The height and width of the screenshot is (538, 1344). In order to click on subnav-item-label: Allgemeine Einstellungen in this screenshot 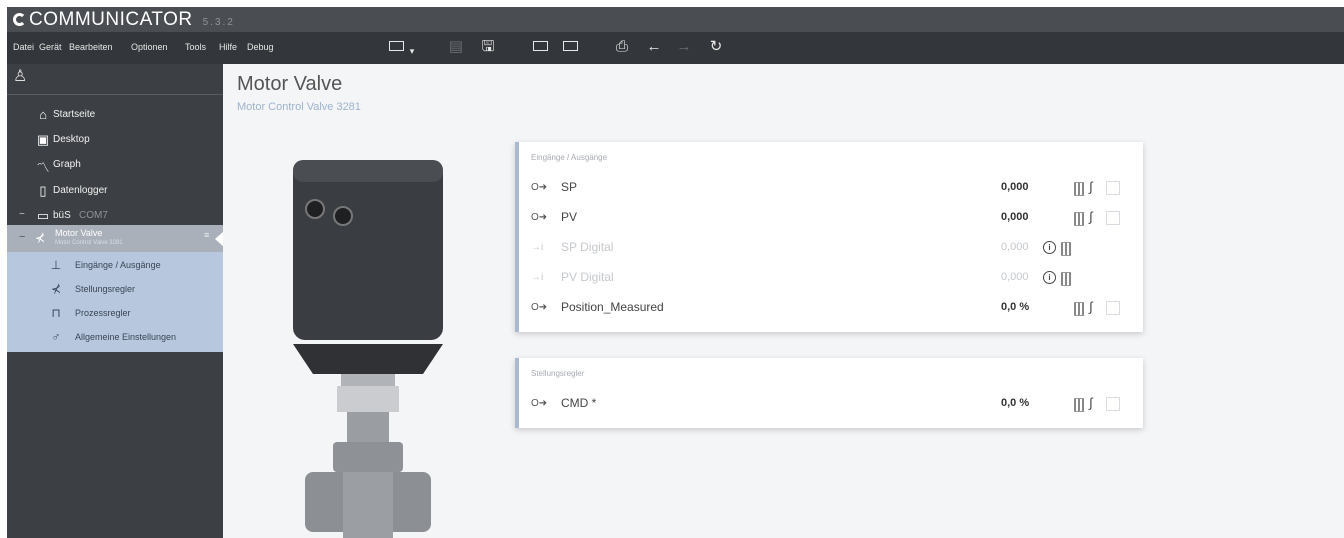, I will do `click(126, 337)`.